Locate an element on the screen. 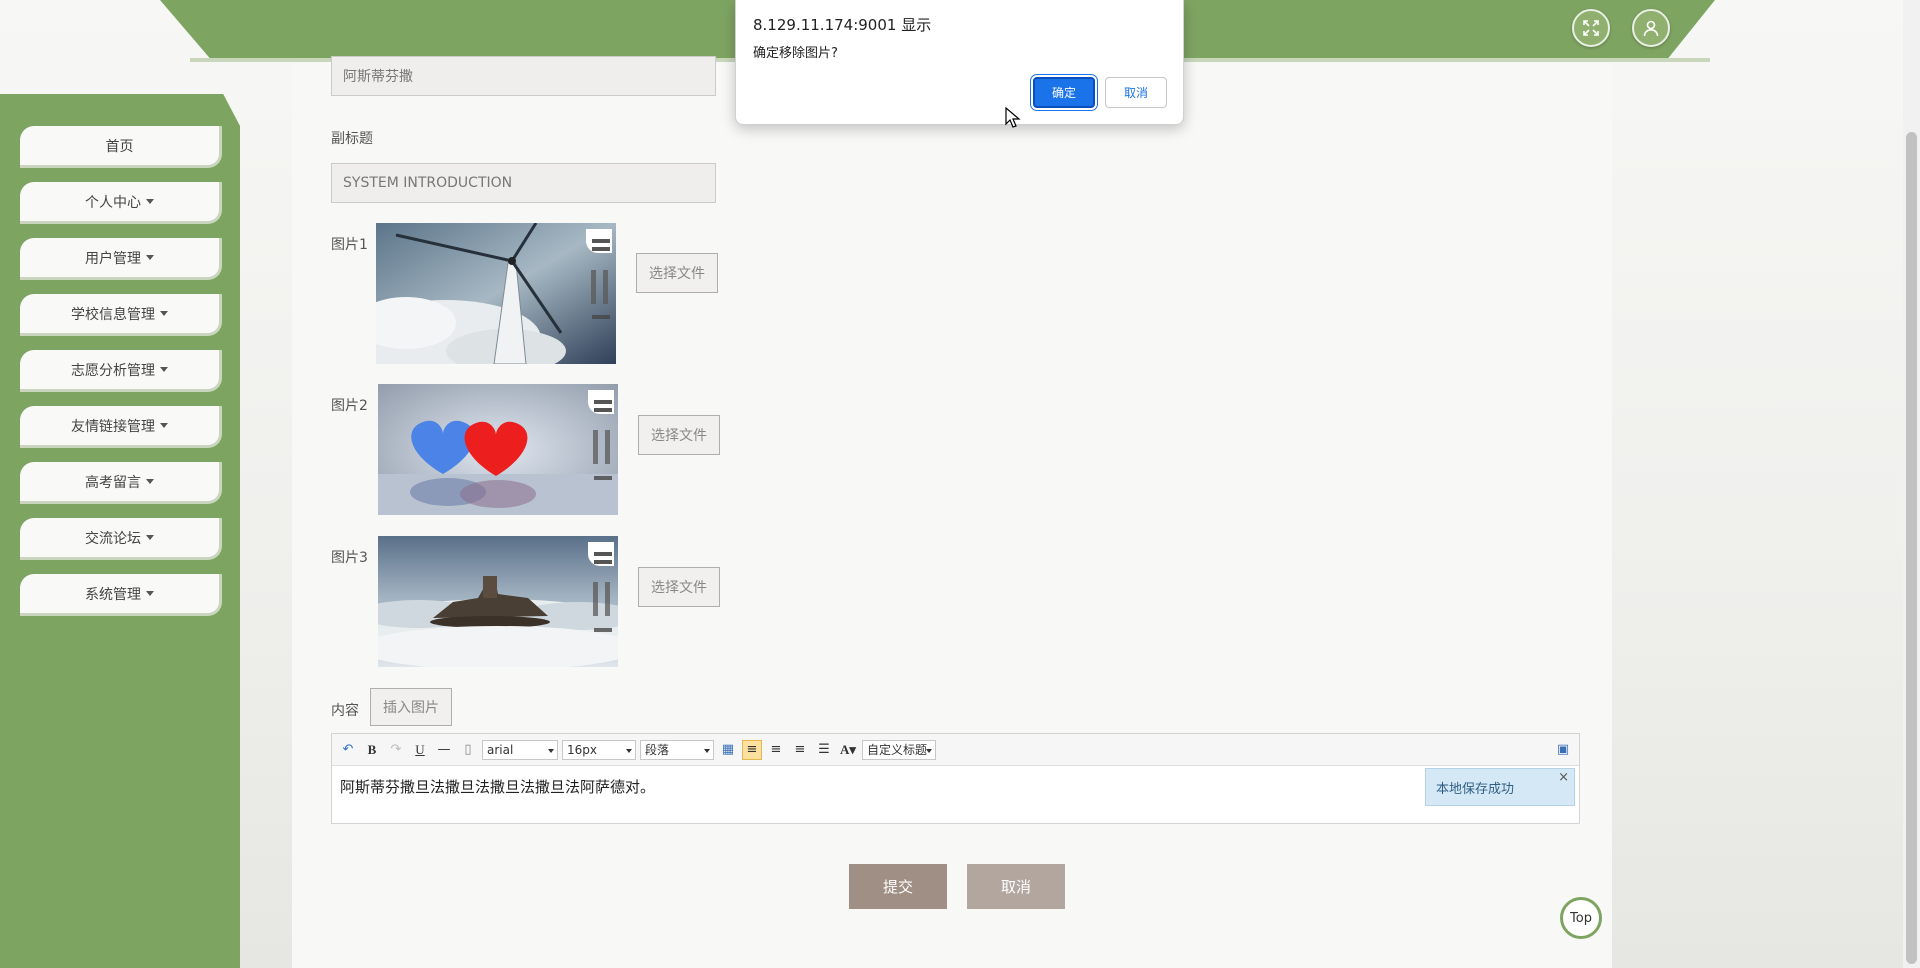 The height and width of the screenshot is (968, 1920). paragraph-select: 段落 is located at coordinates (677, 749).